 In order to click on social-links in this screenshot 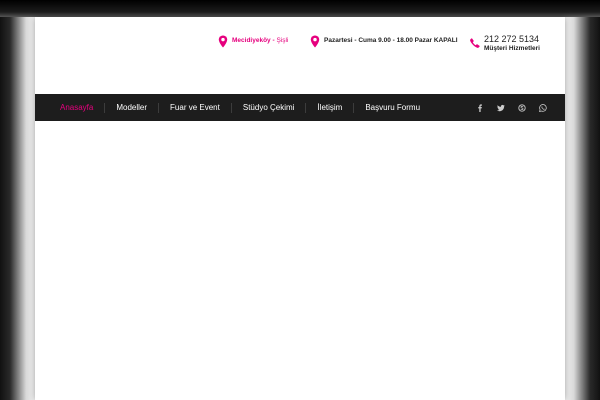, I will do `click(505, 107)`.